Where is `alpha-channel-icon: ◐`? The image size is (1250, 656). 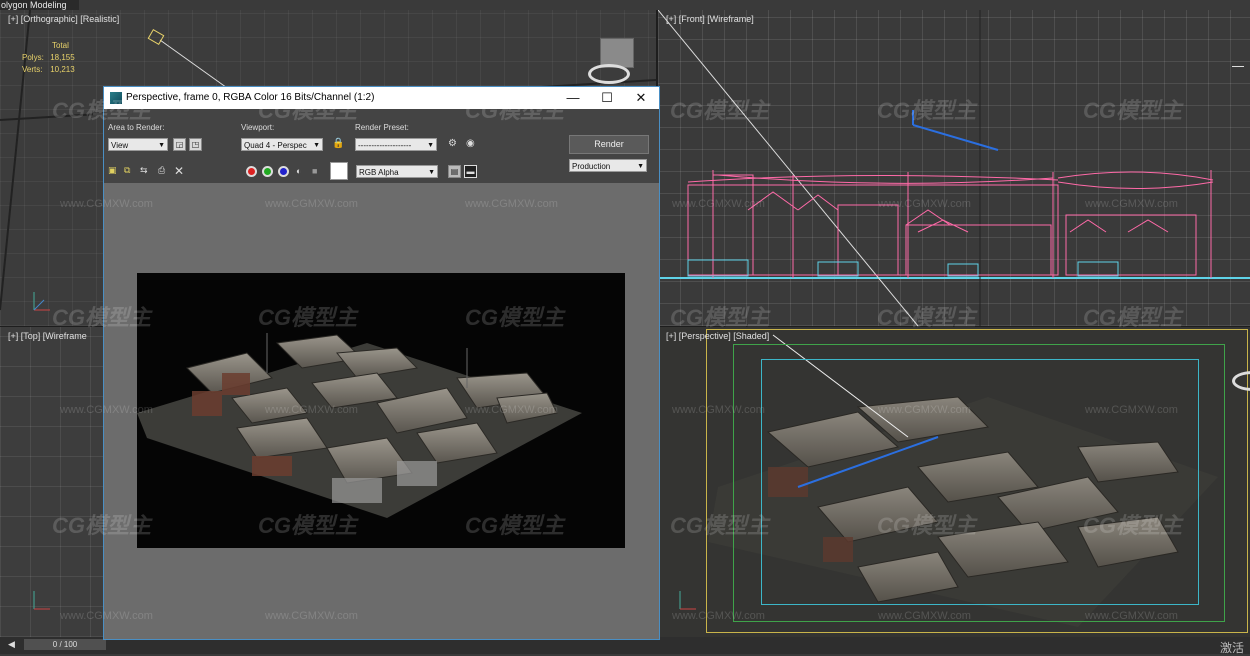
alpha-channel-icon: ◐ is located at coordinates (298, 171).